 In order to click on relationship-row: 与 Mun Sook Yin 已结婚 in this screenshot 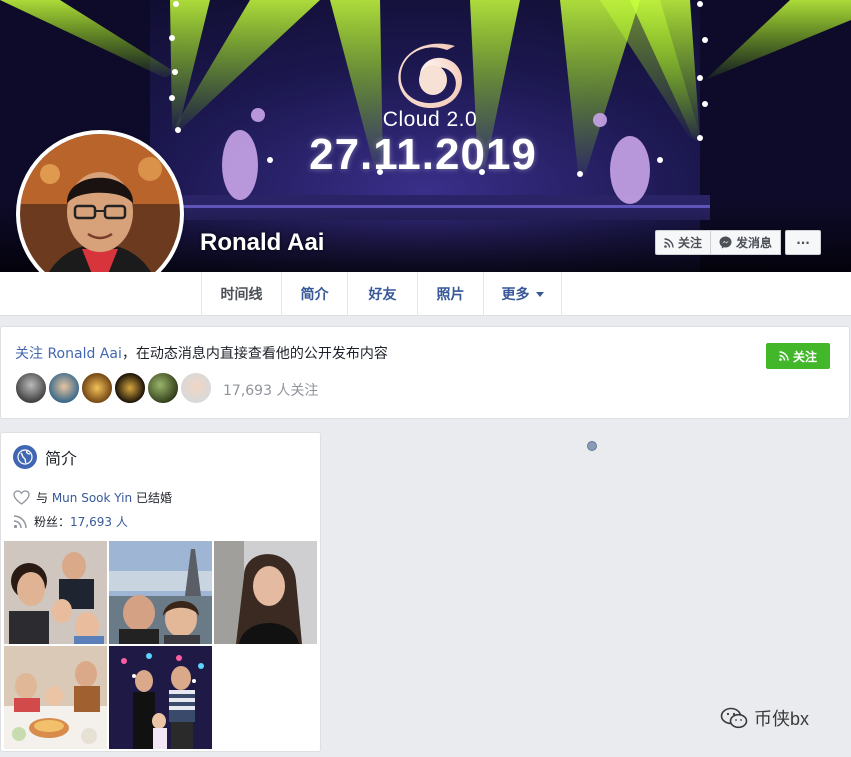, I will do `click(92, 497)`.